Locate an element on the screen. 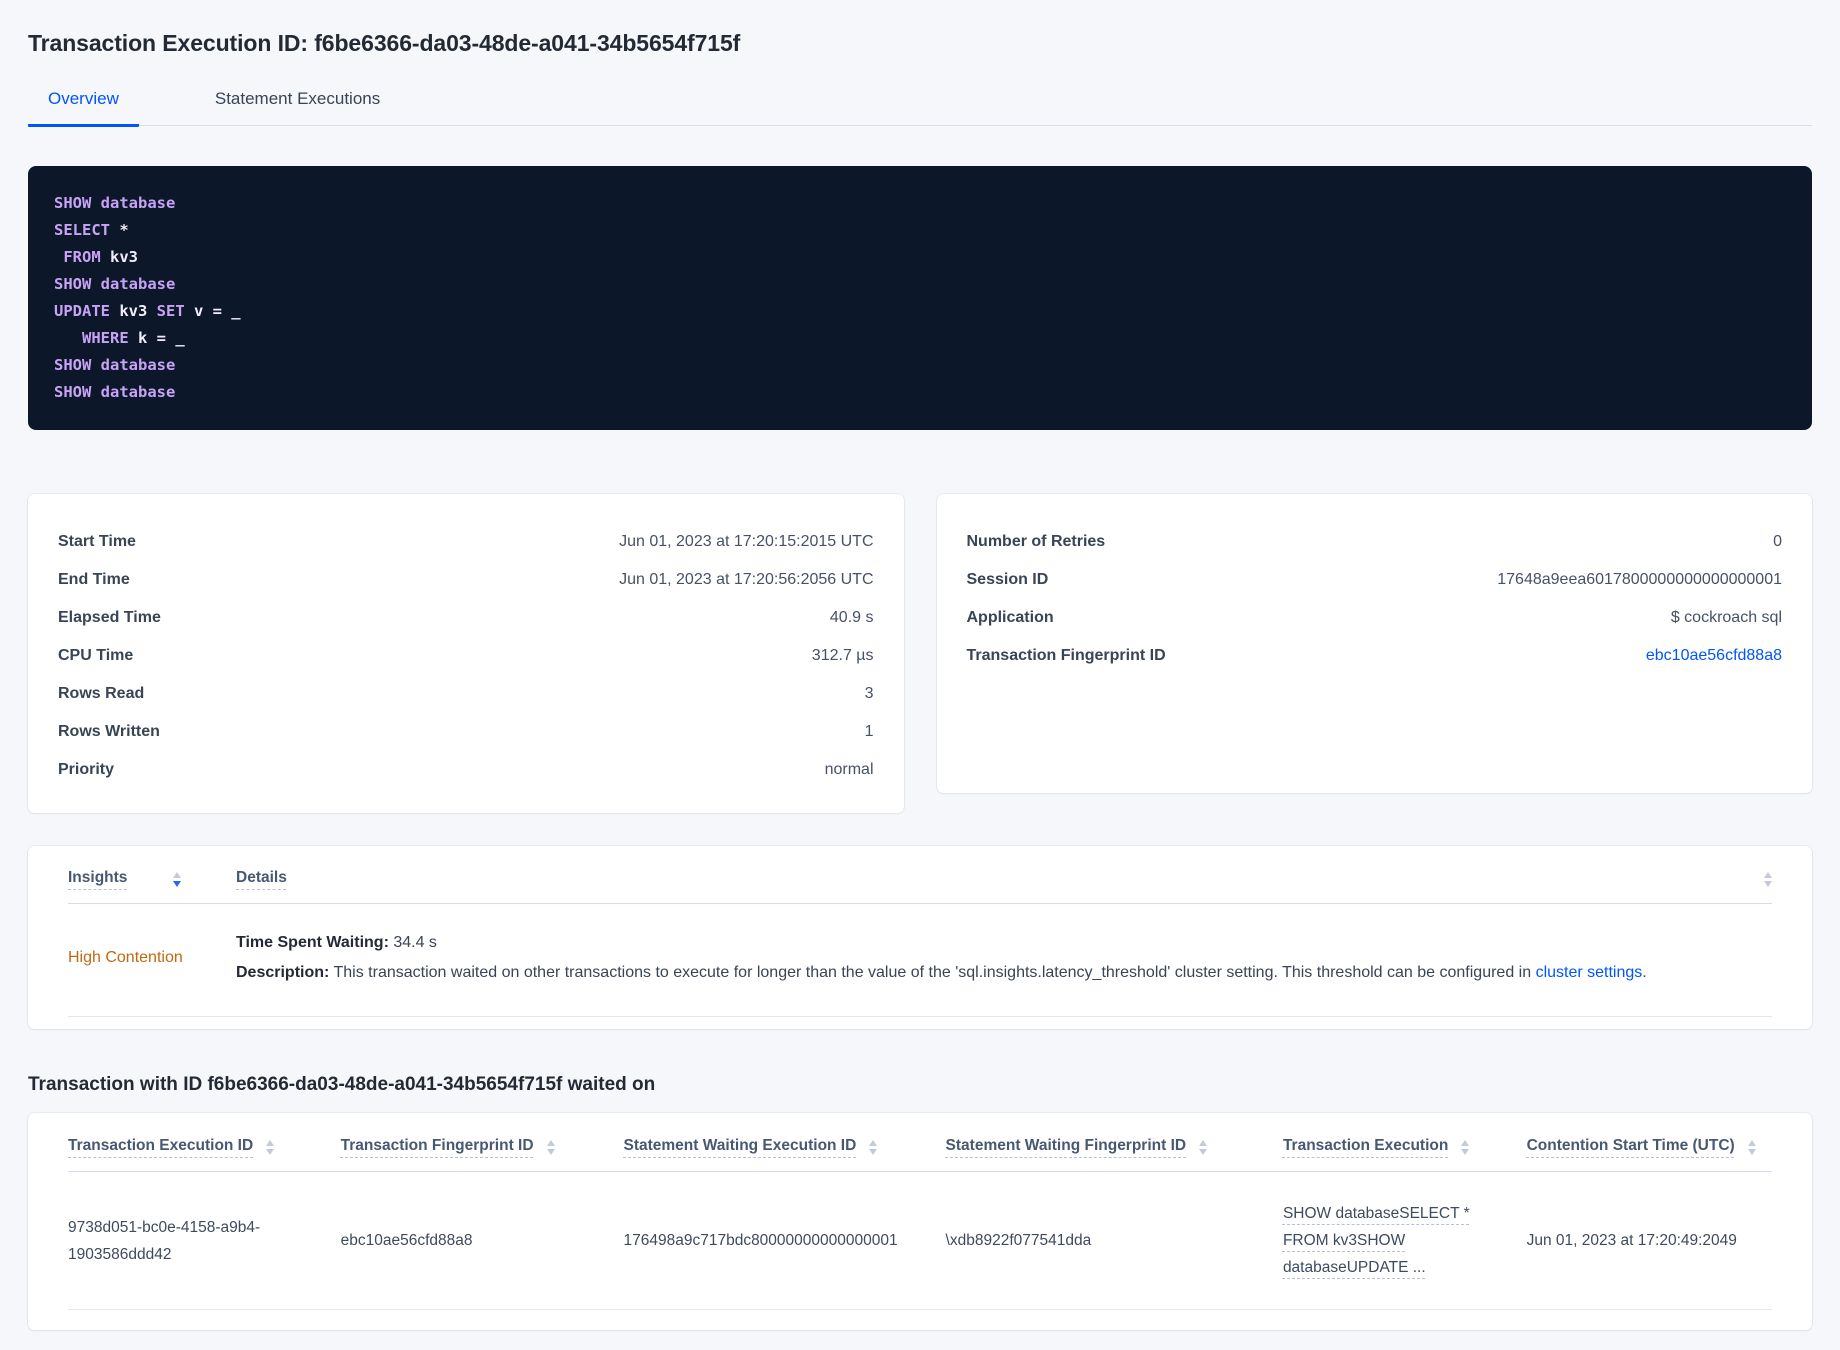  stat-value: 312.7 µs is located at coordinates (842, 655).